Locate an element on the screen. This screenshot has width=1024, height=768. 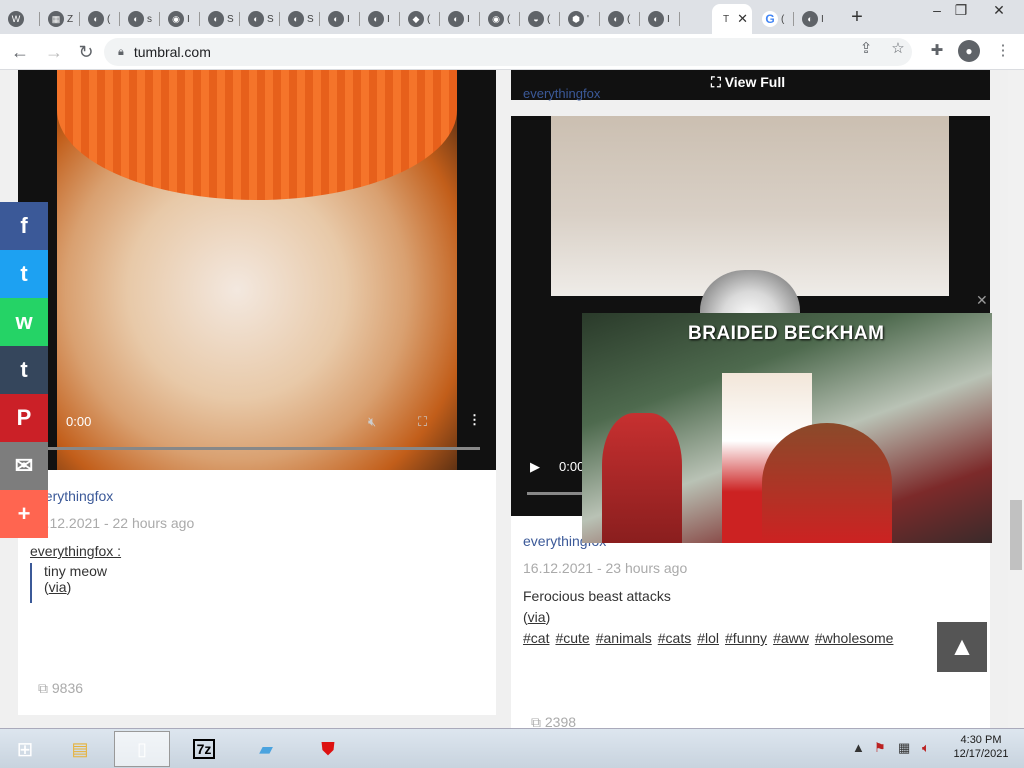
share-email-button: ✉ is located at coordinates (24, 466).